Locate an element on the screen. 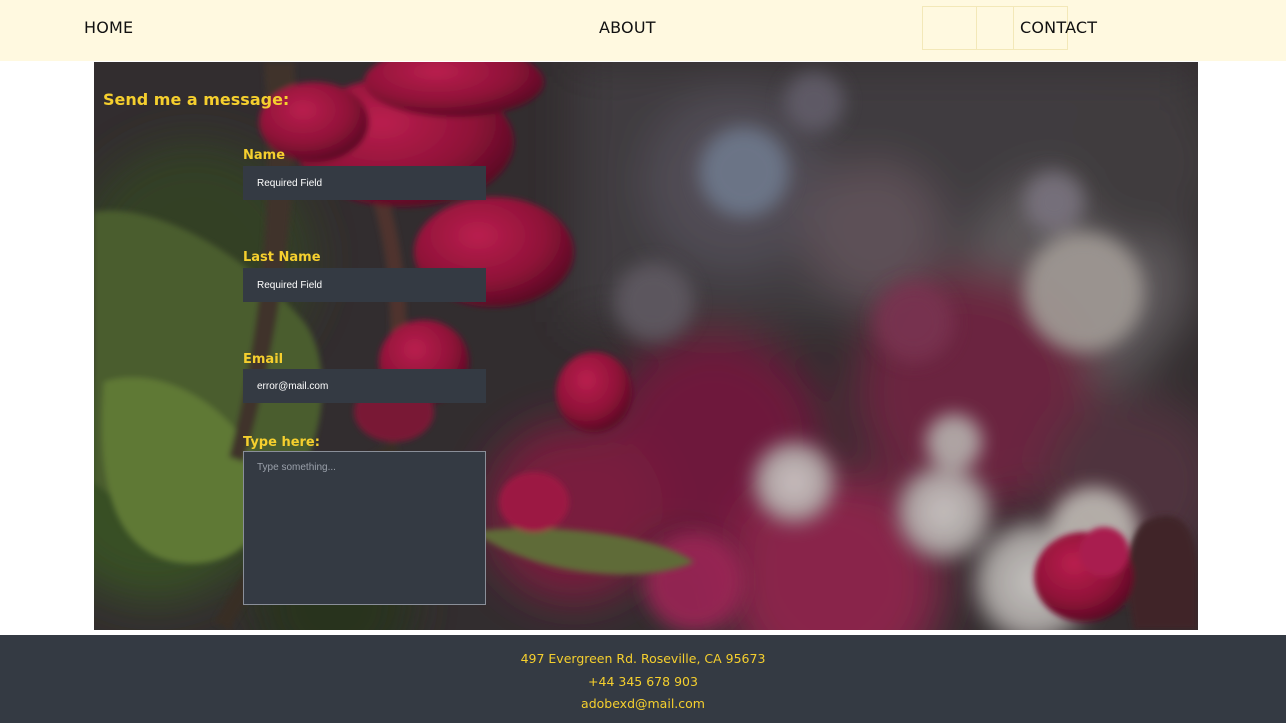  nav-contact-link: CONTACT is located at coordinates (1058, 27).